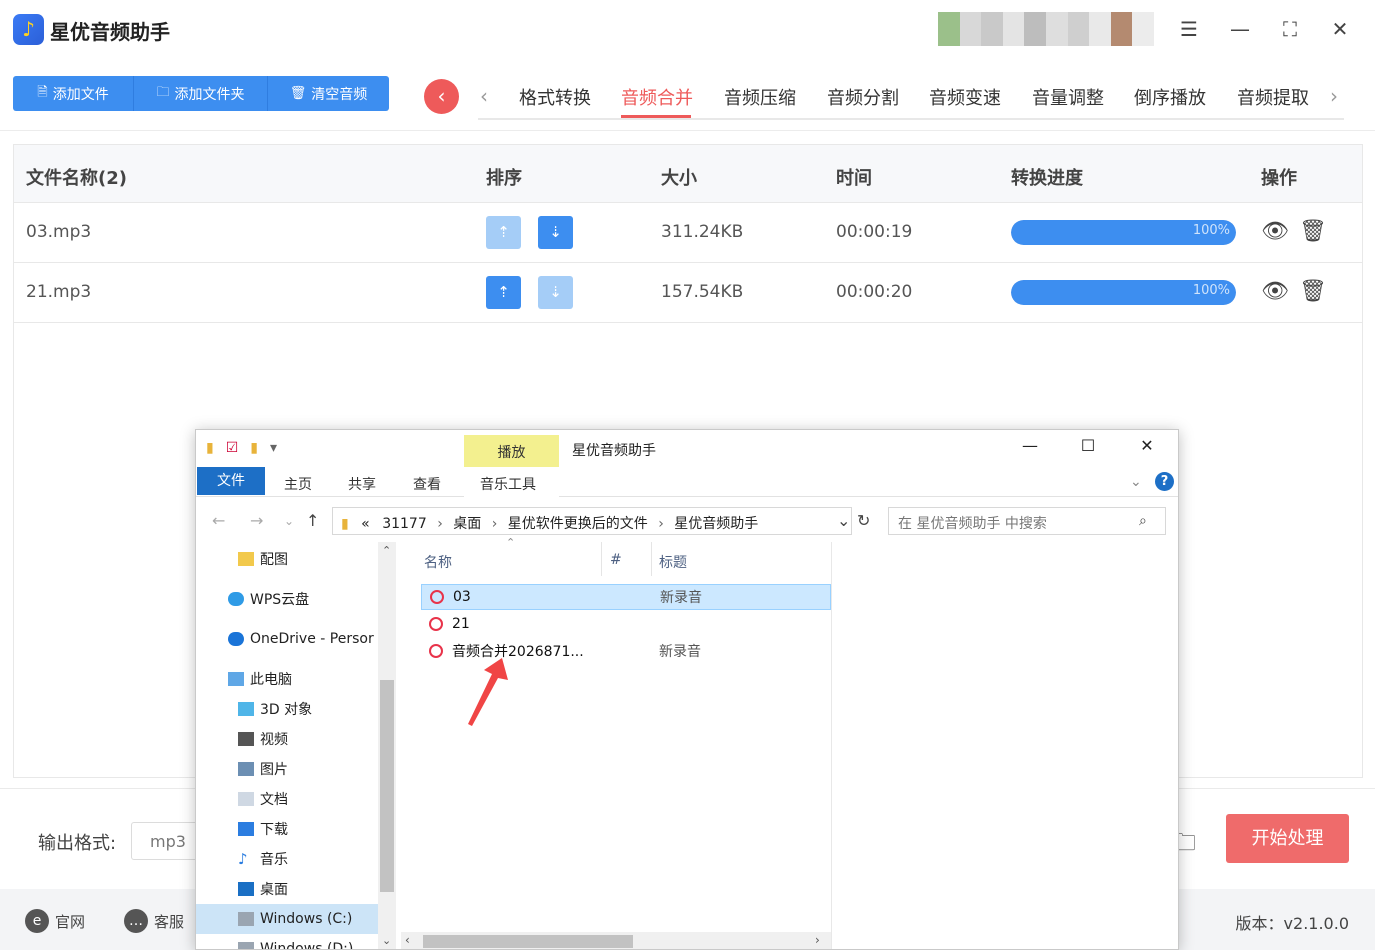 The height and width of the screenshot is (950, 1375). I want to click on column-title: 标题, so click(673, 562).